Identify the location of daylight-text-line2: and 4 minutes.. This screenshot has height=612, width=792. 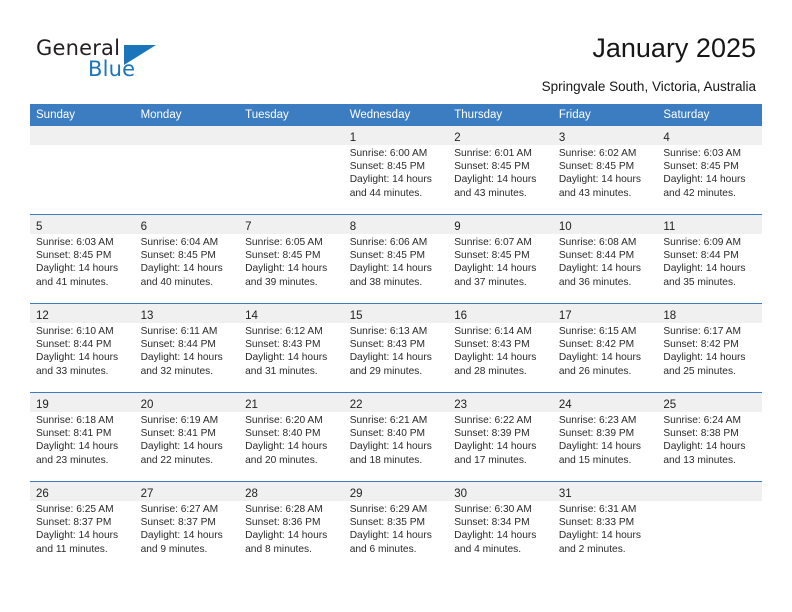
(488, 549).